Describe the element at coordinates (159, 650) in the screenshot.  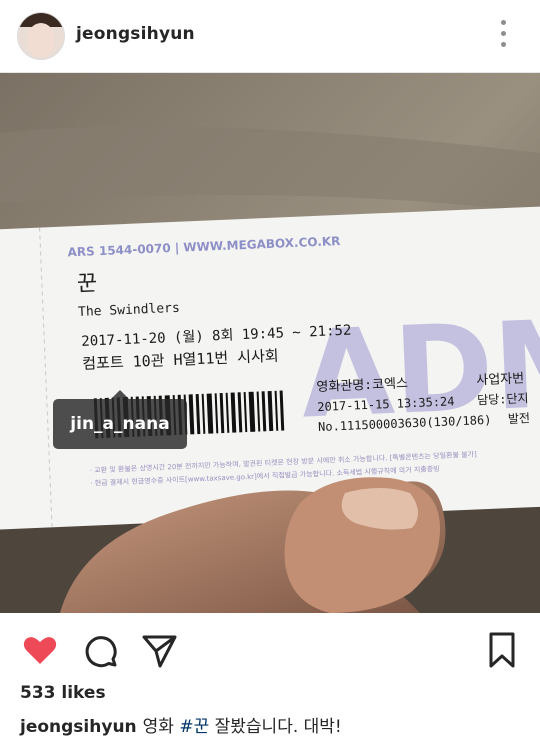
I see `send-icon` at that location.